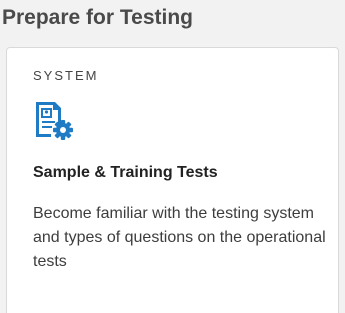 The width and height of the screenshot is (345, 313). What do you see at coordinates (97, 17) in the screenshot?
I see `panel-title: Prepare for Testing` at bounding box center [97, 17].